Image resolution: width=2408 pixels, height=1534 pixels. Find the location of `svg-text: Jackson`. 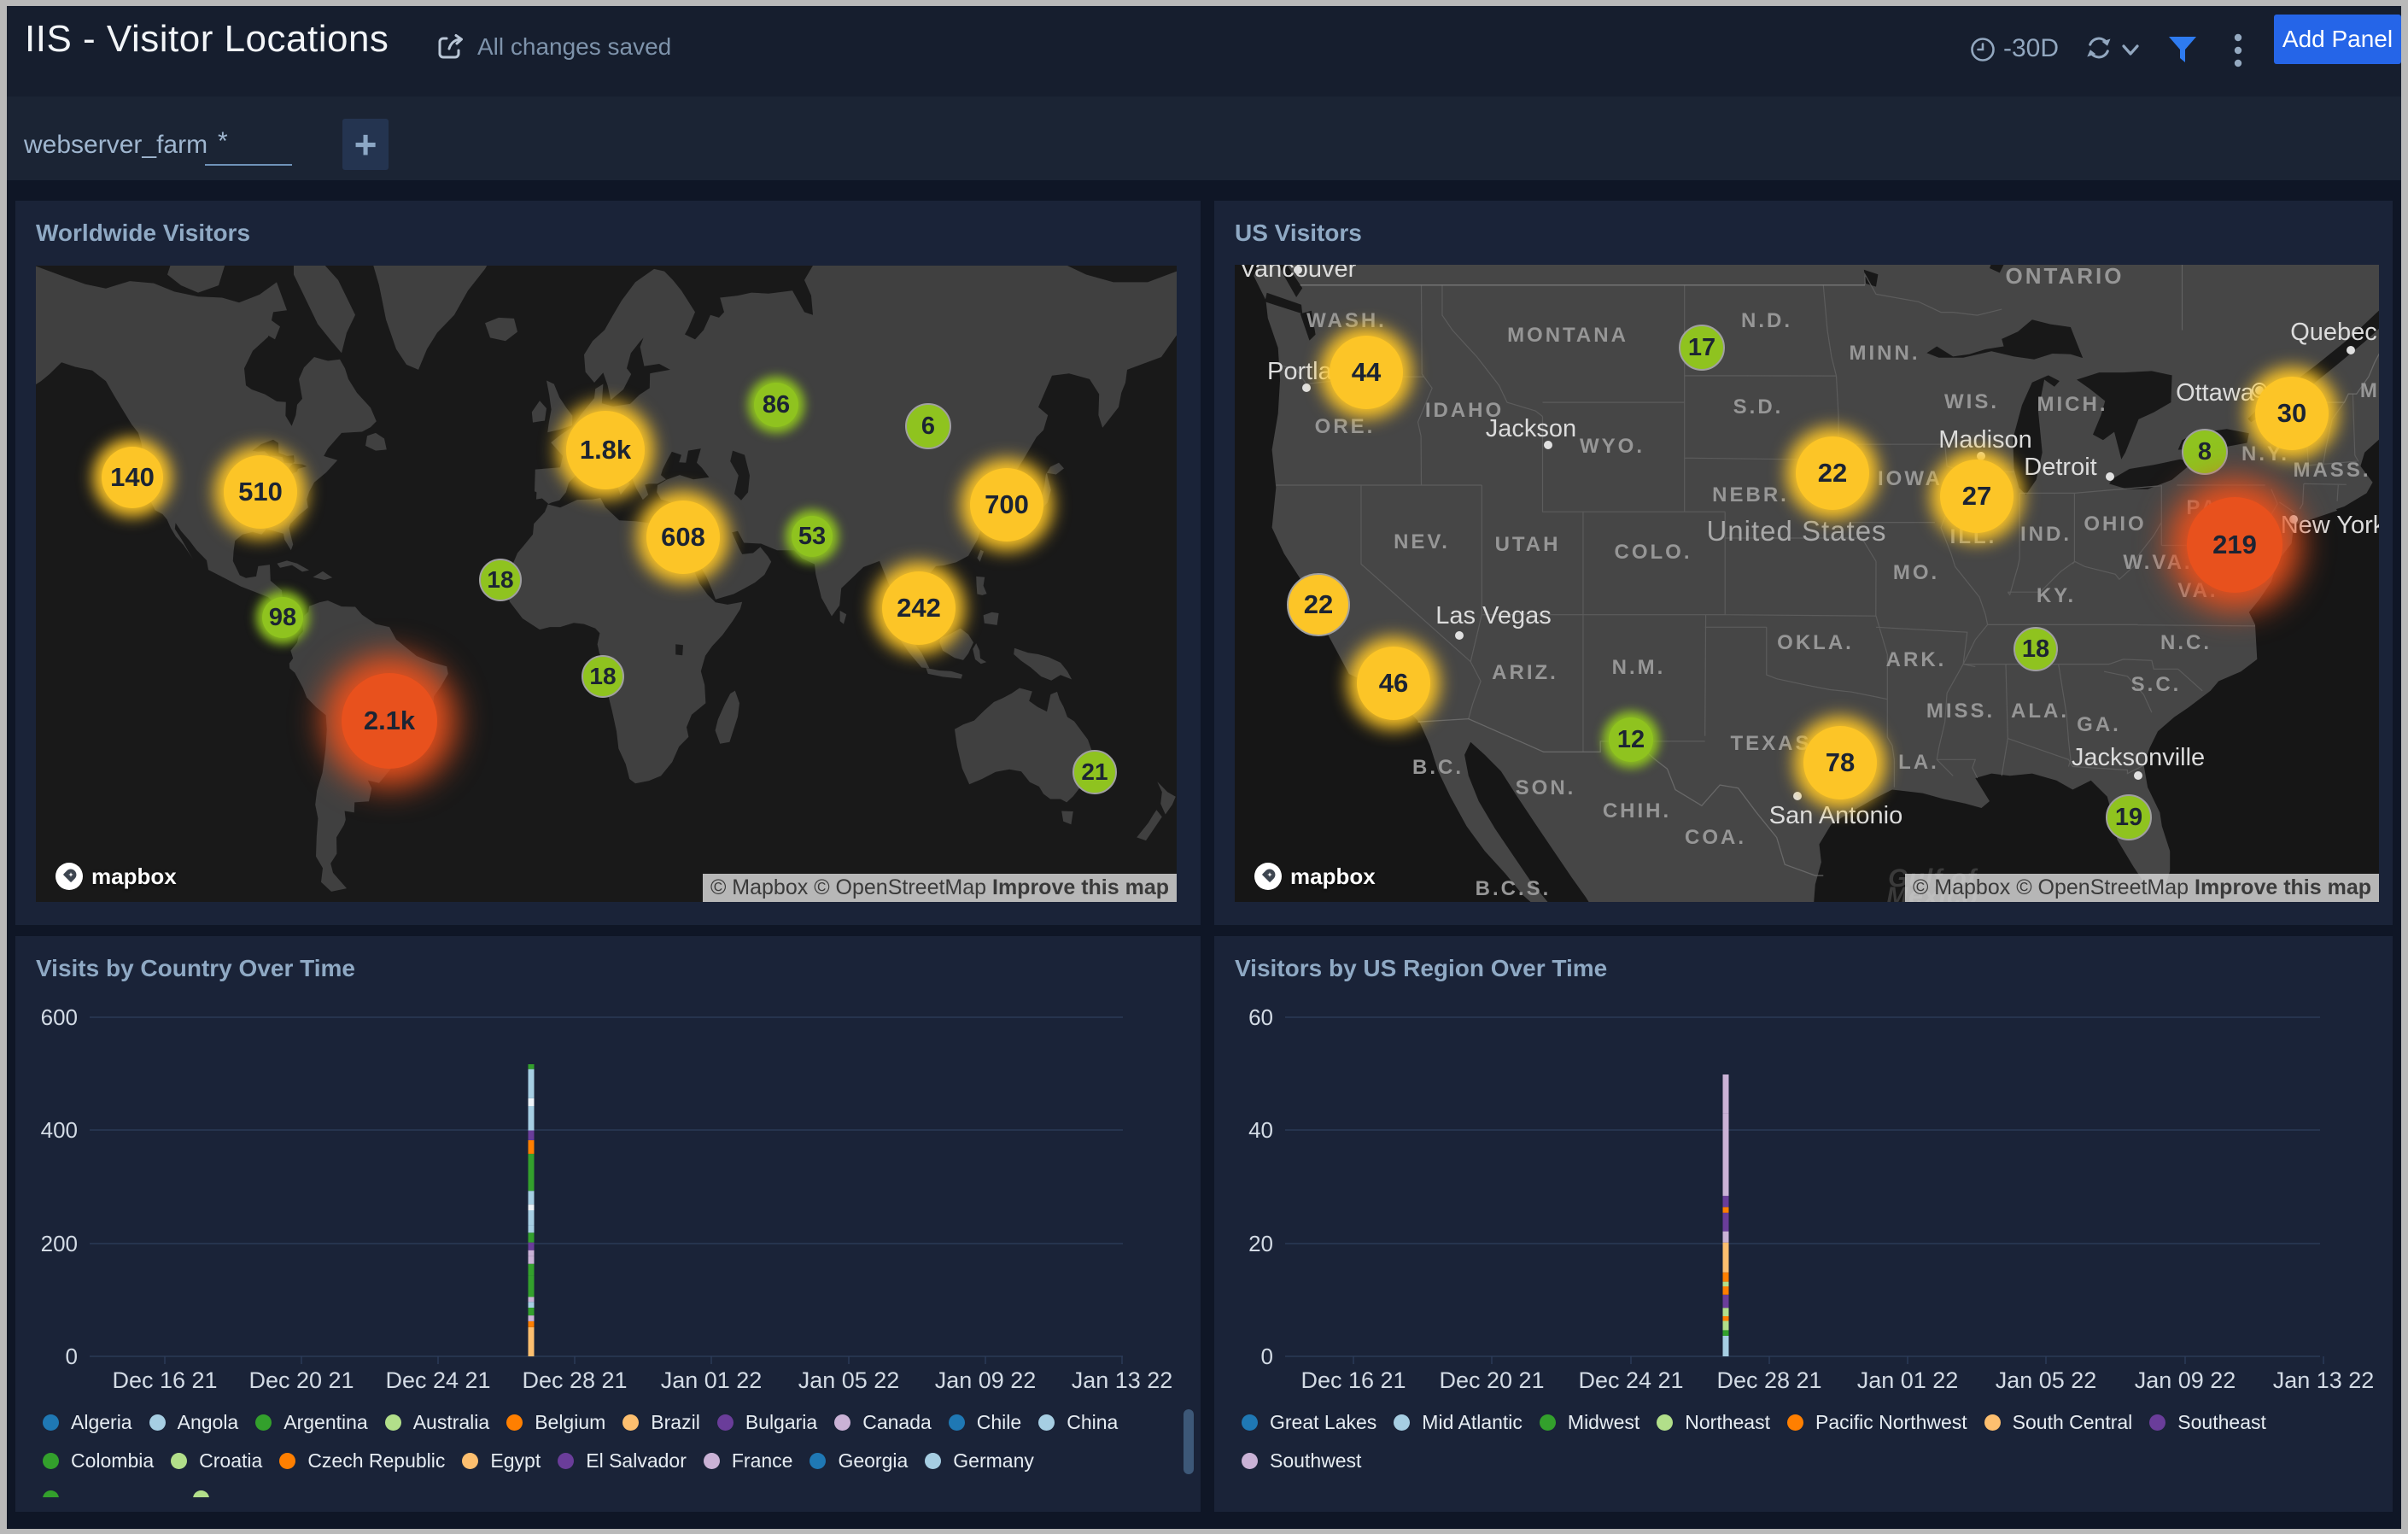

svg-text: Jackson is located at coordinates (1531, 429).